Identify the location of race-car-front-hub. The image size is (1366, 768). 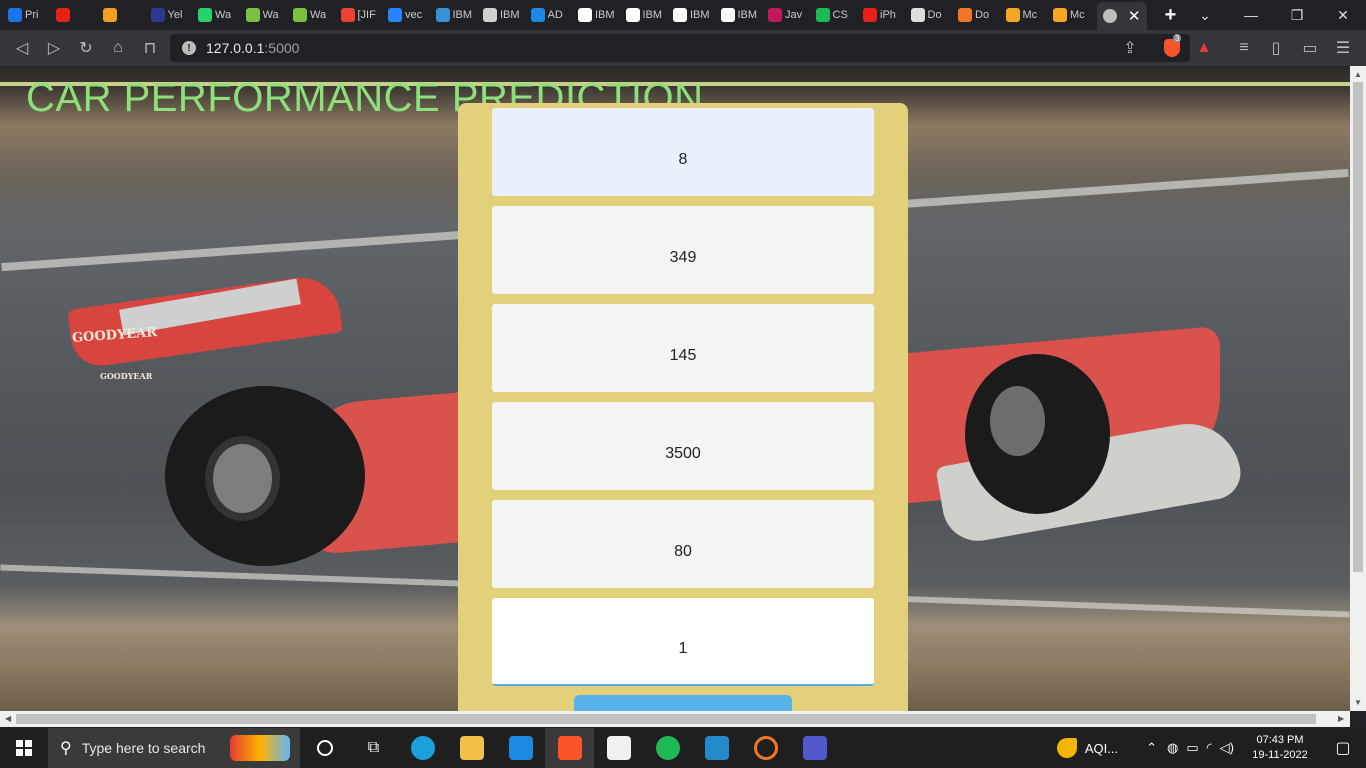
(1017, 421).